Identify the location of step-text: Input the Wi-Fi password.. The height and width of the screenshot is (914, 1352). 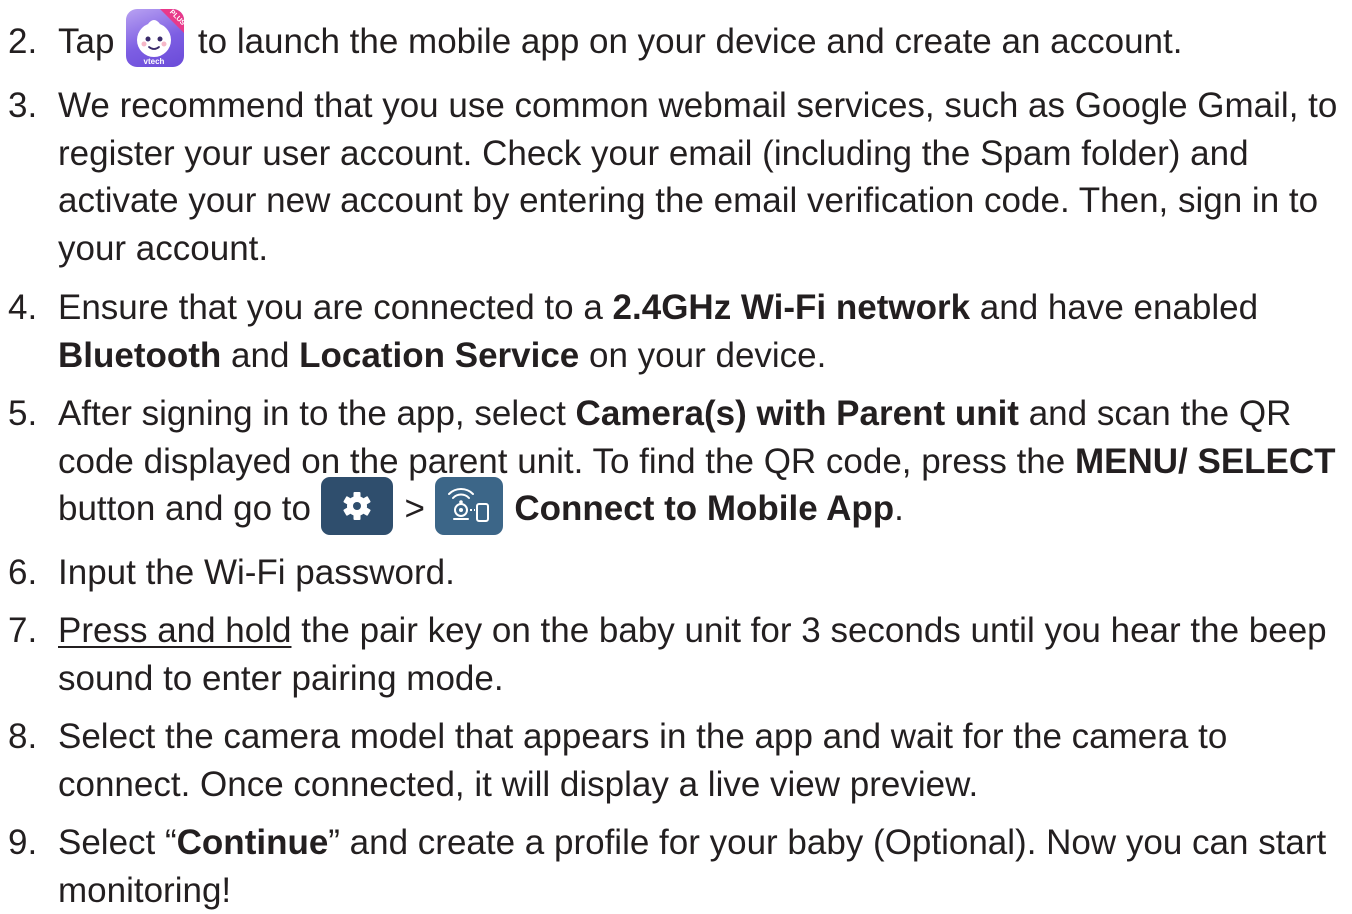
(256, 572).